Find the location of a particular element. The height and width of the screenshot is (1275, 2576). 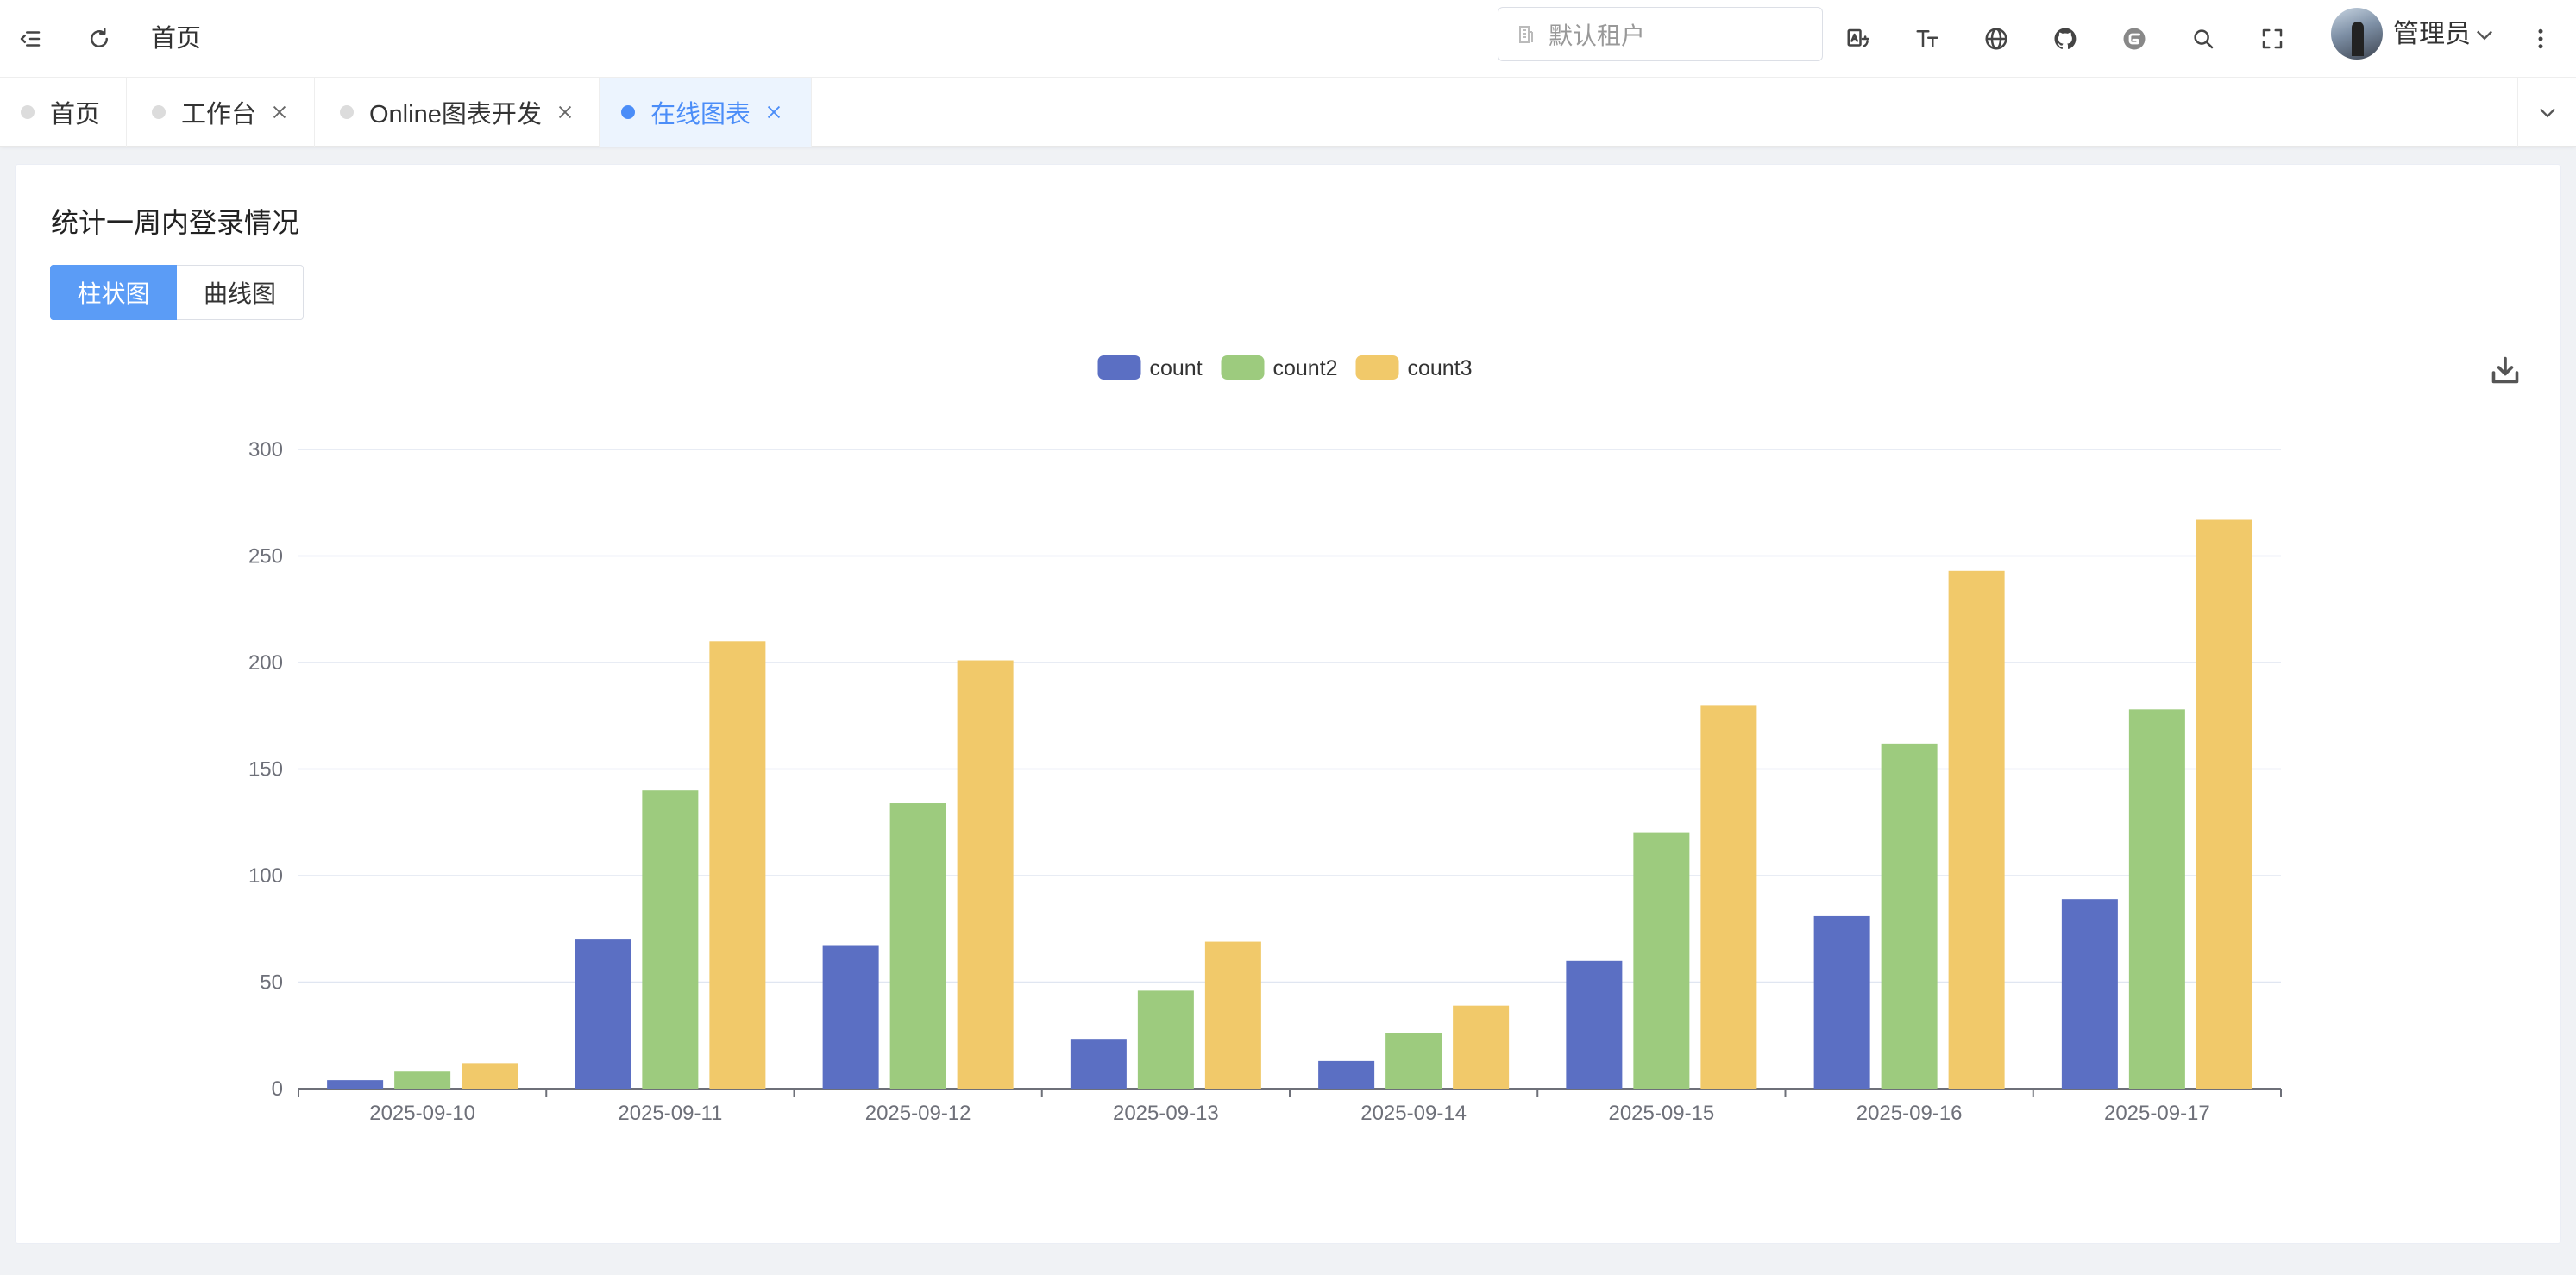

search-icon is located at coordinates (2203, 39).